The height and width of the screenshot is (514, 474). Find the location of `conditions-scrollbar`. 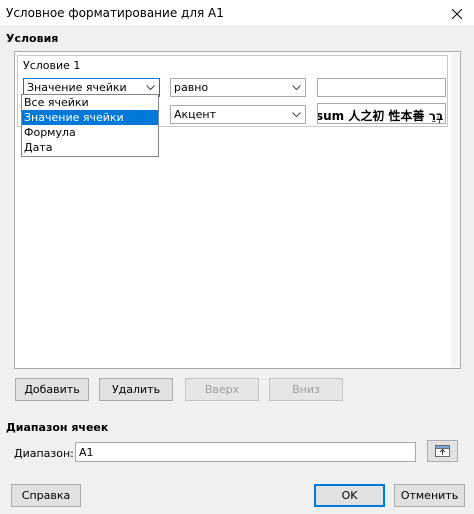

conditions-scrollbar is located at coordinates (455, 210).